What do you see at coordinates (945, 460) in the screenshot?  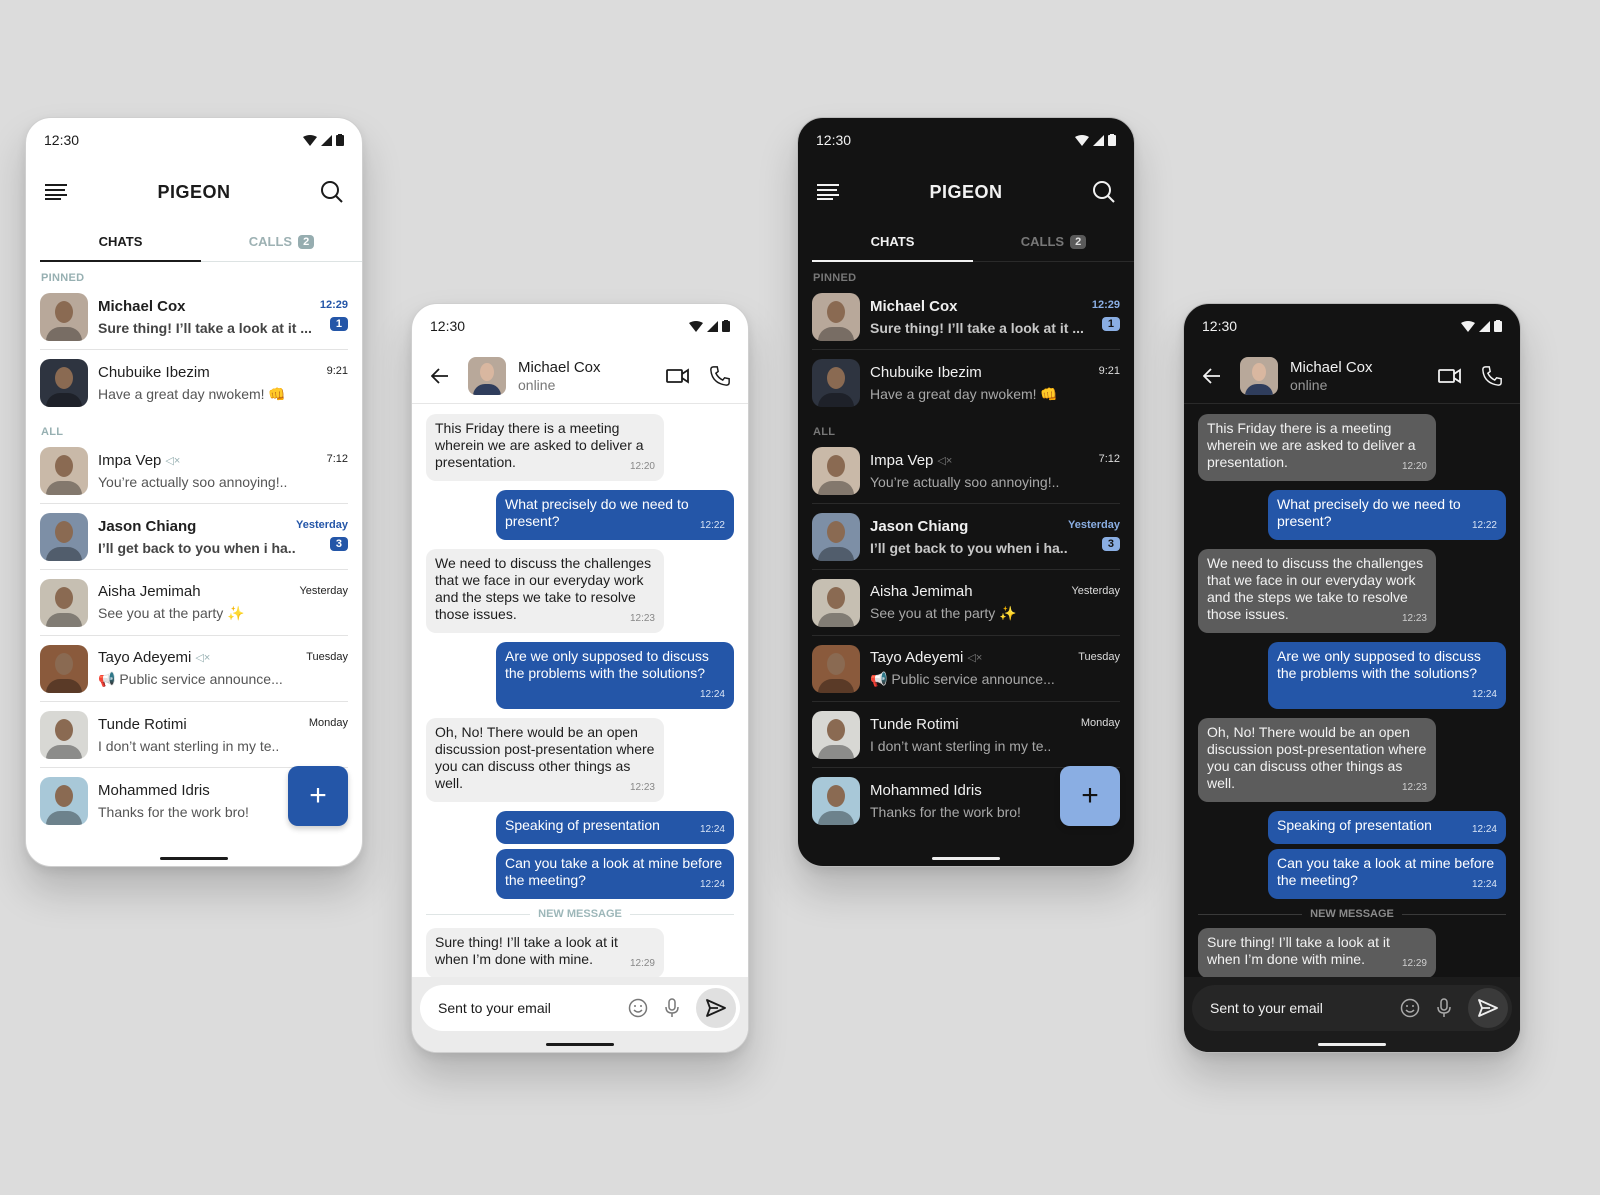 I see `muted-icon: ◁×` at bounding box center [945, 460].